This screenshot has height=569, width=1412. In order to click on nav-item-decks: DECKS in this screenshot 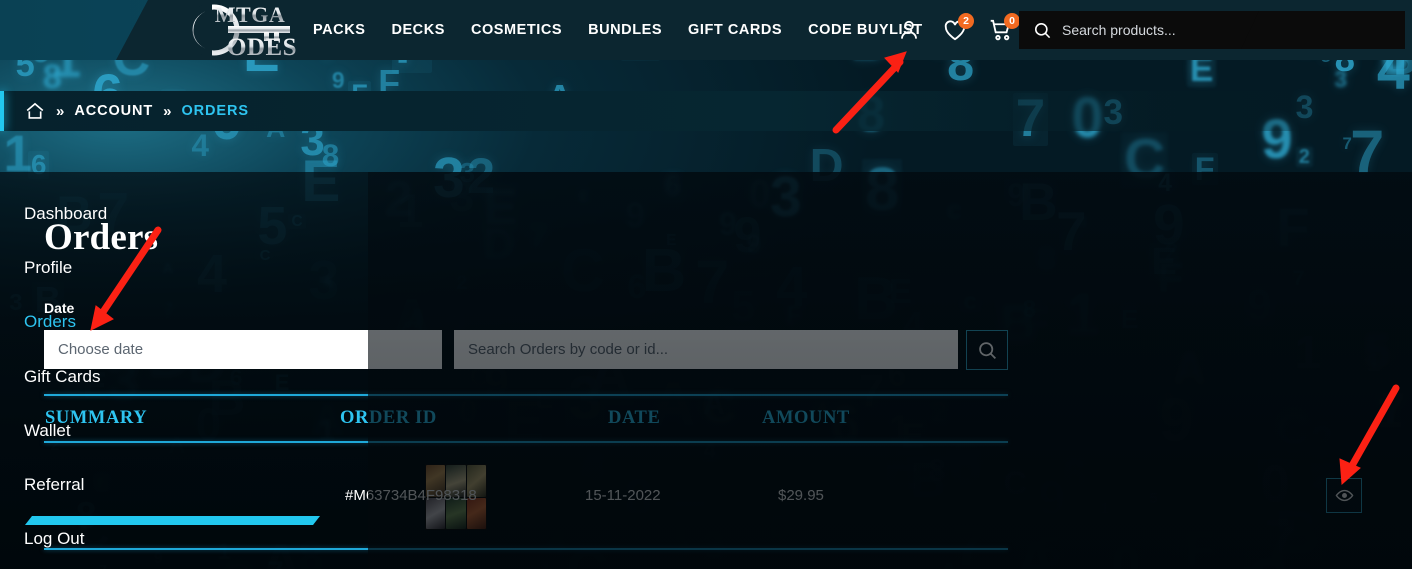, I will do `click(418, 30)`.